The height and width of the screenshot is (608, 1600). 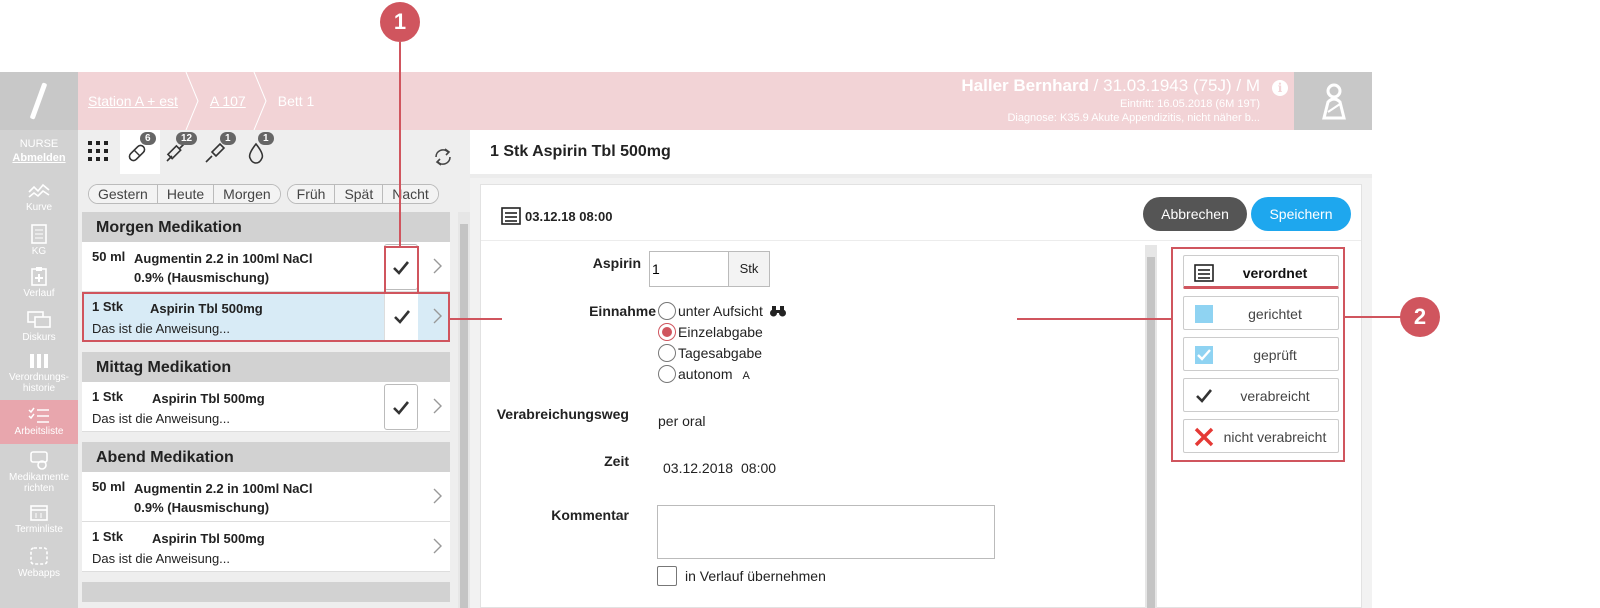 I want to click on tab-pen: 1, so click(x=222, y=152).